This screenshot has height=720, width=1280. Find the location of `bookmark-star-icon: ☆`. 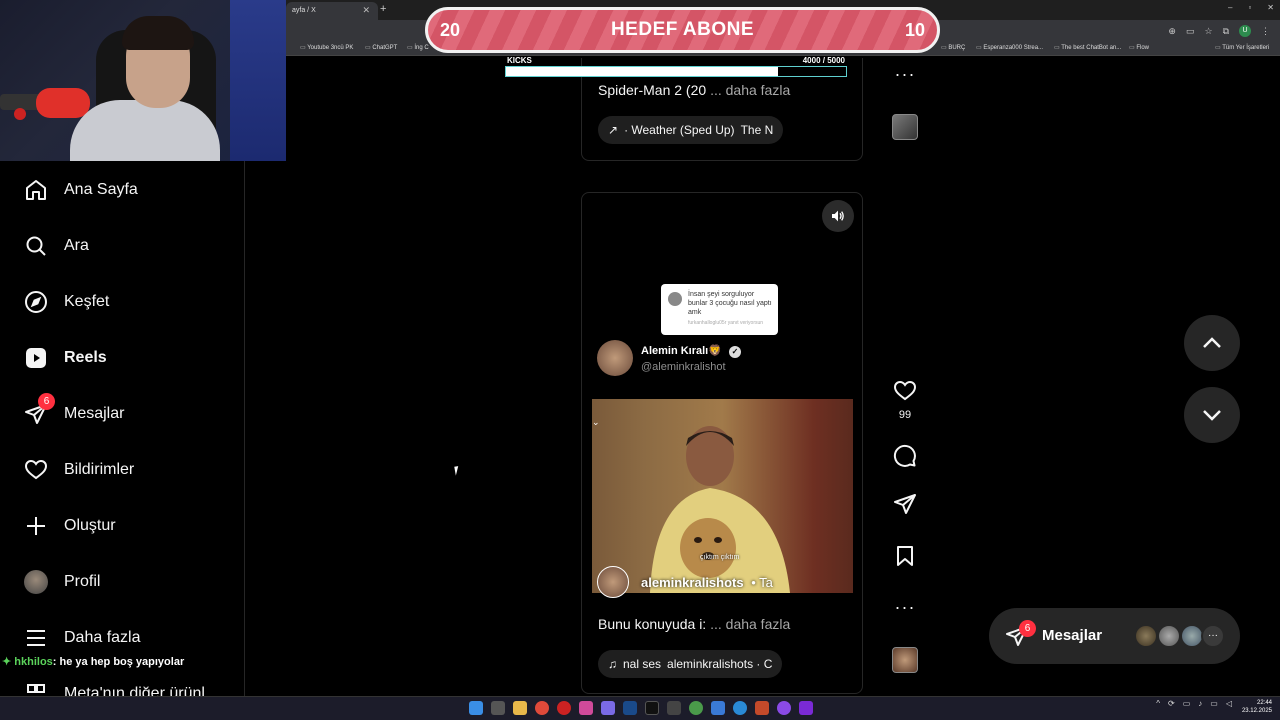

bookmark-star-icon: ☆ is located at coordinates (1208, 31).